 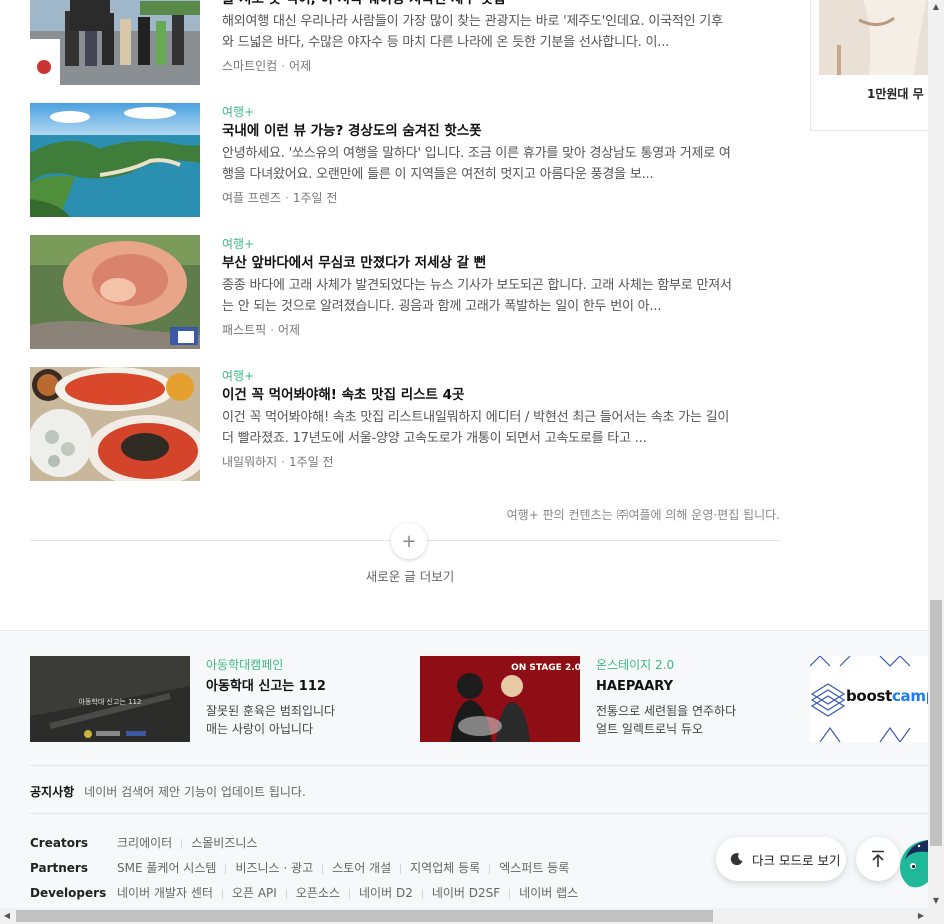 I want to click on boostcamp-logo: boostcamp, so click(x=887, y=696).